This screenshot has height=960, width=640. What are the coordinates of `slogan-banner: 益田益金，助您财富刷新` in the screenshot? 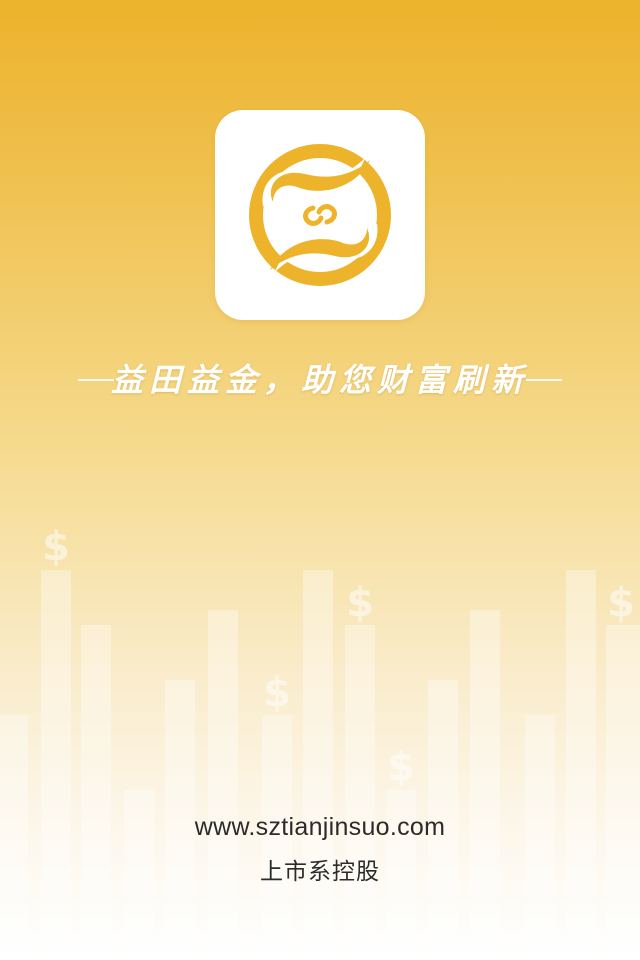 It's located at (320, 380).